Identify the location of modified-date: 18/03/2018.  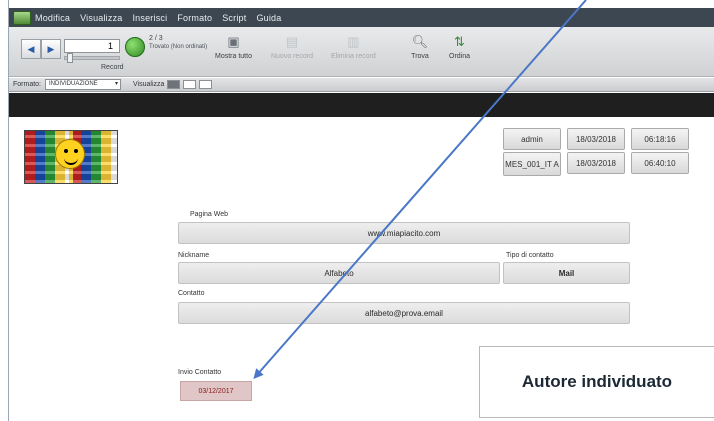
(596, 139).